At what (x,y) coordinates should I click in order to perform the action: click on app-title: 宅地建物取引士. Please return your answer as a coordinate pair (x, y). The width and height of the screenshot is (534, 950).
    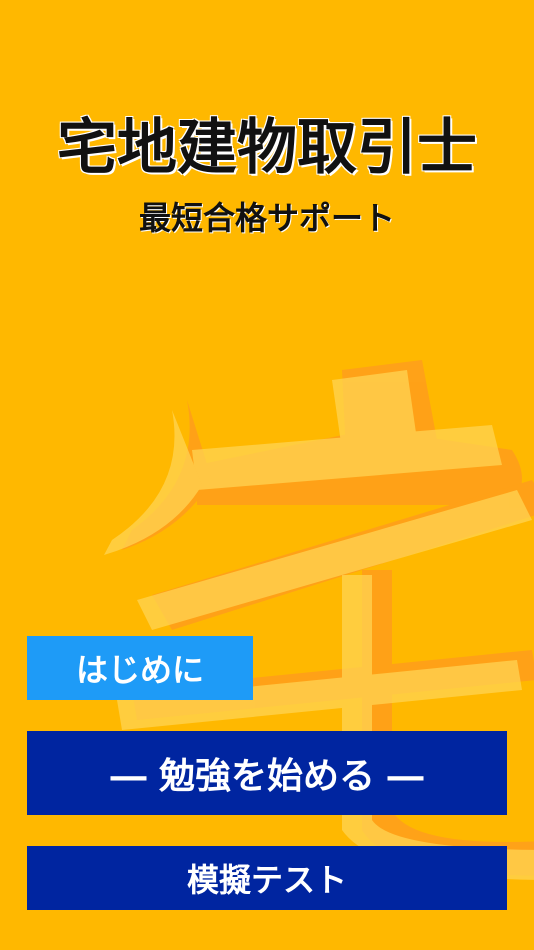
    Looking at the image, I should click on (267, 148).